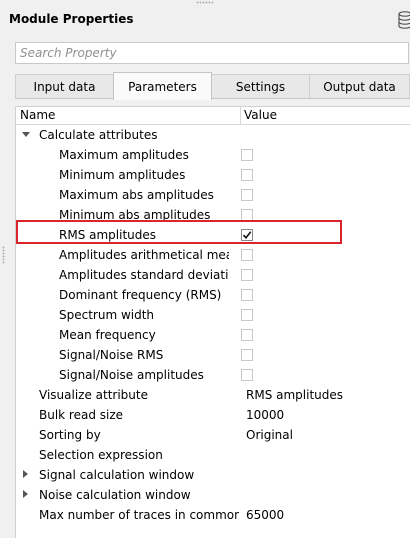 The image size is (410, 538). I want to click on attribute-row: Minimum amplitudes, so click(213, 175).